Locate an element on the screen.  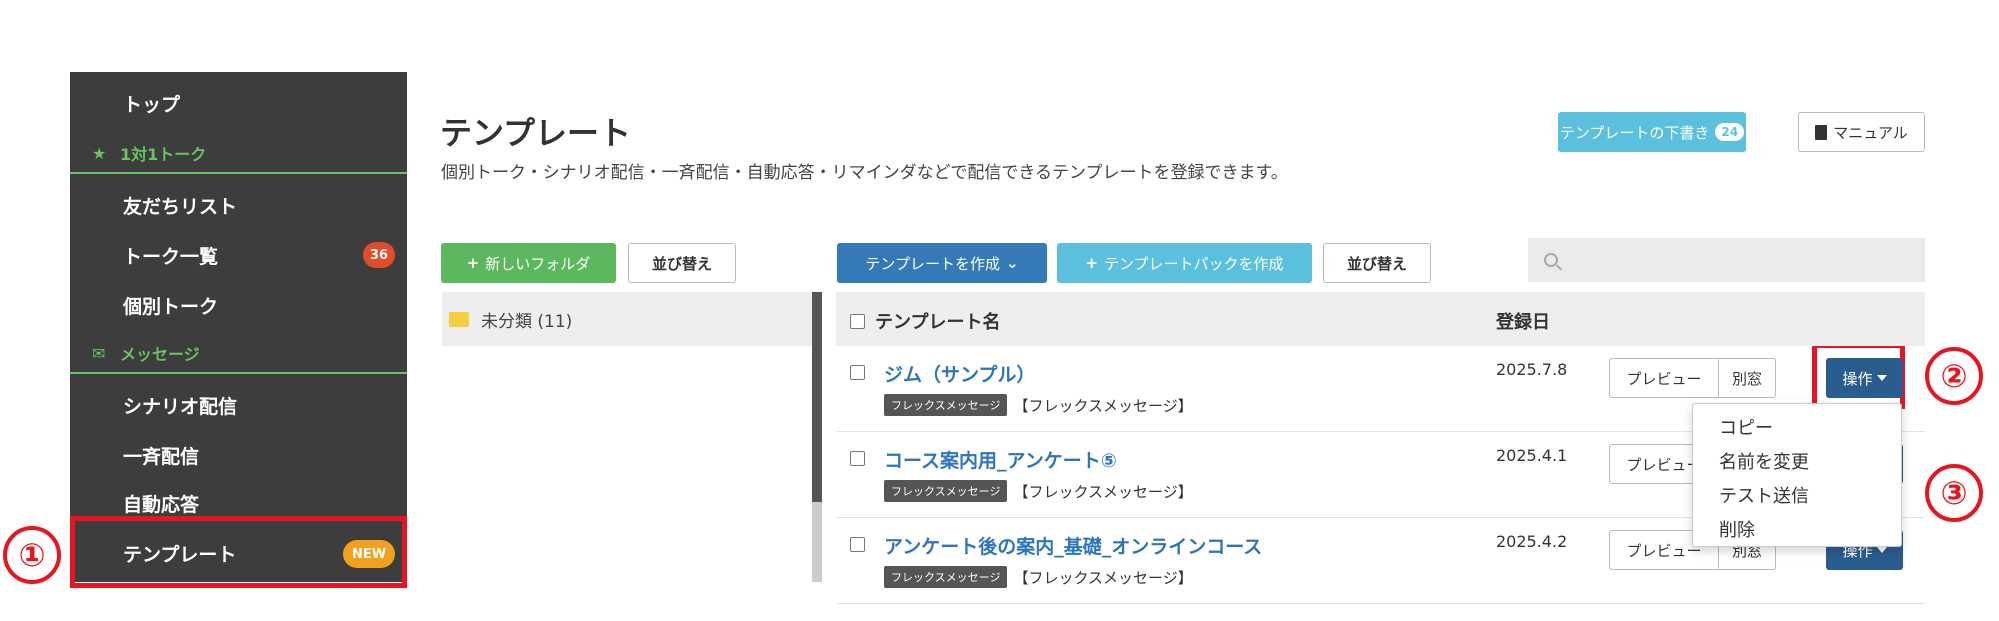
preview-button: プレビュー is located at coordinates (1664, 378).